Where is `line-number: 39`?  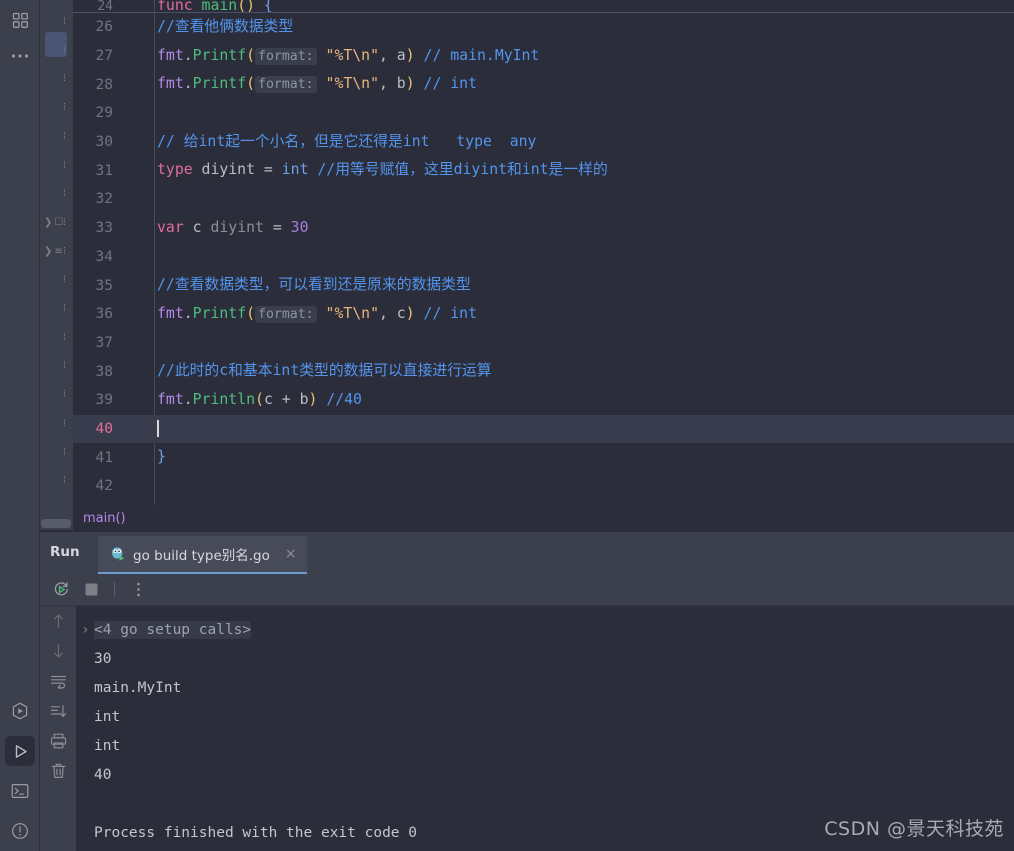
line-number: 39 is located at coordinates (100, 400).